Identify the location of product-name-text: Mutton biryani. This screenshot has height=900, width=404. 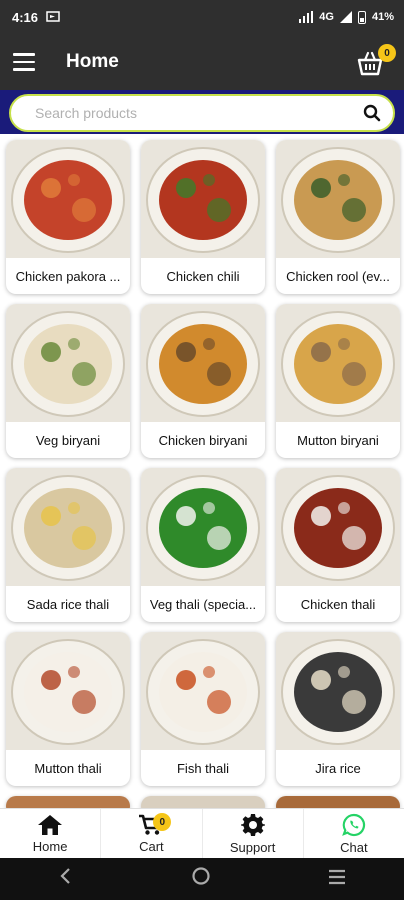
(338, 440).